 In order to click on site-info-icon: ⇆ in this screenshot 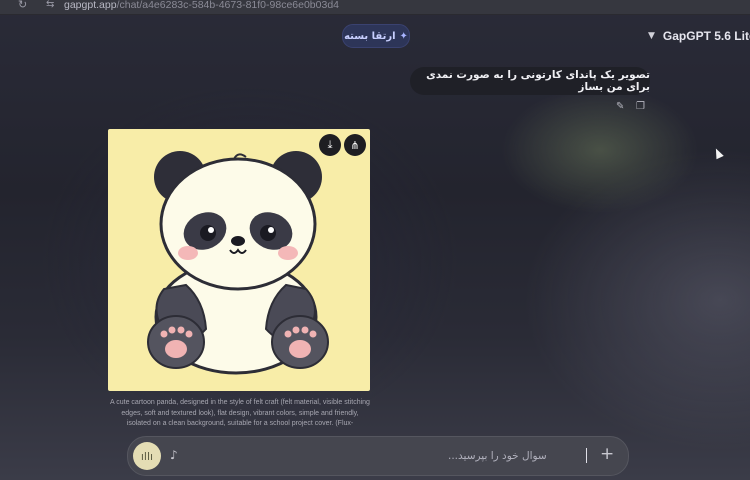, I will do `click(50, 5)`.